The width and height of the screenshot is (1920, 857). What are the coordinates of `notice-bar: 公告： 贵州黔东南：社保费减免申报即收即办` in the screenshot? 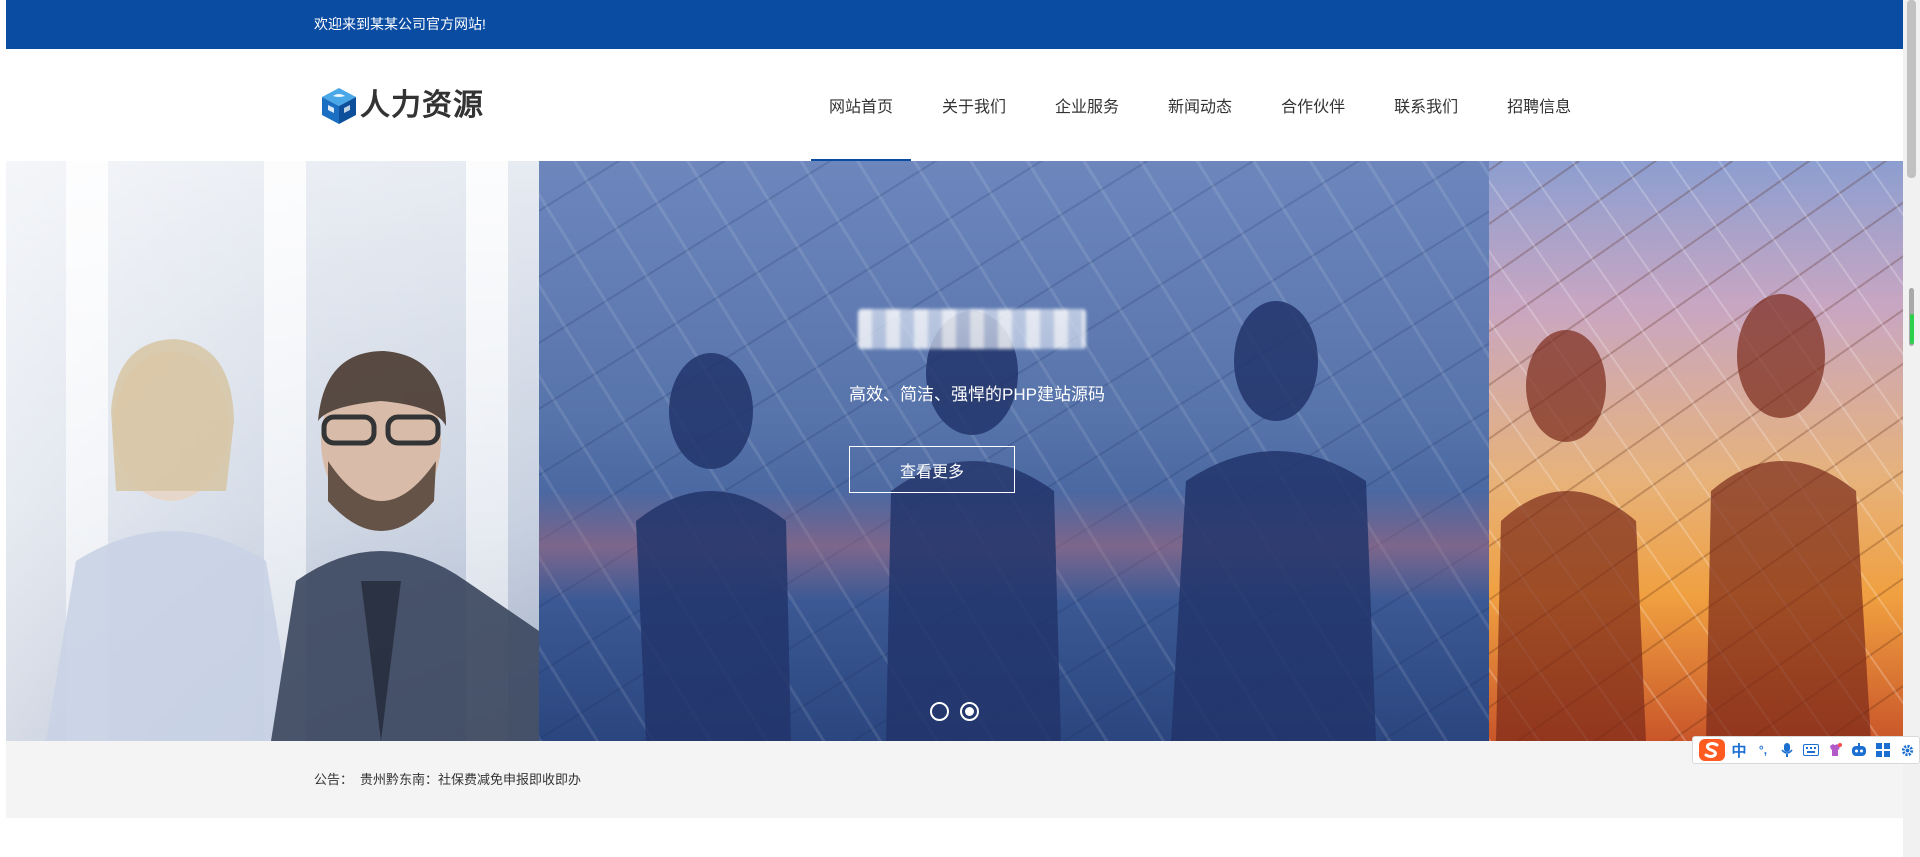 It's located at (954, 779).